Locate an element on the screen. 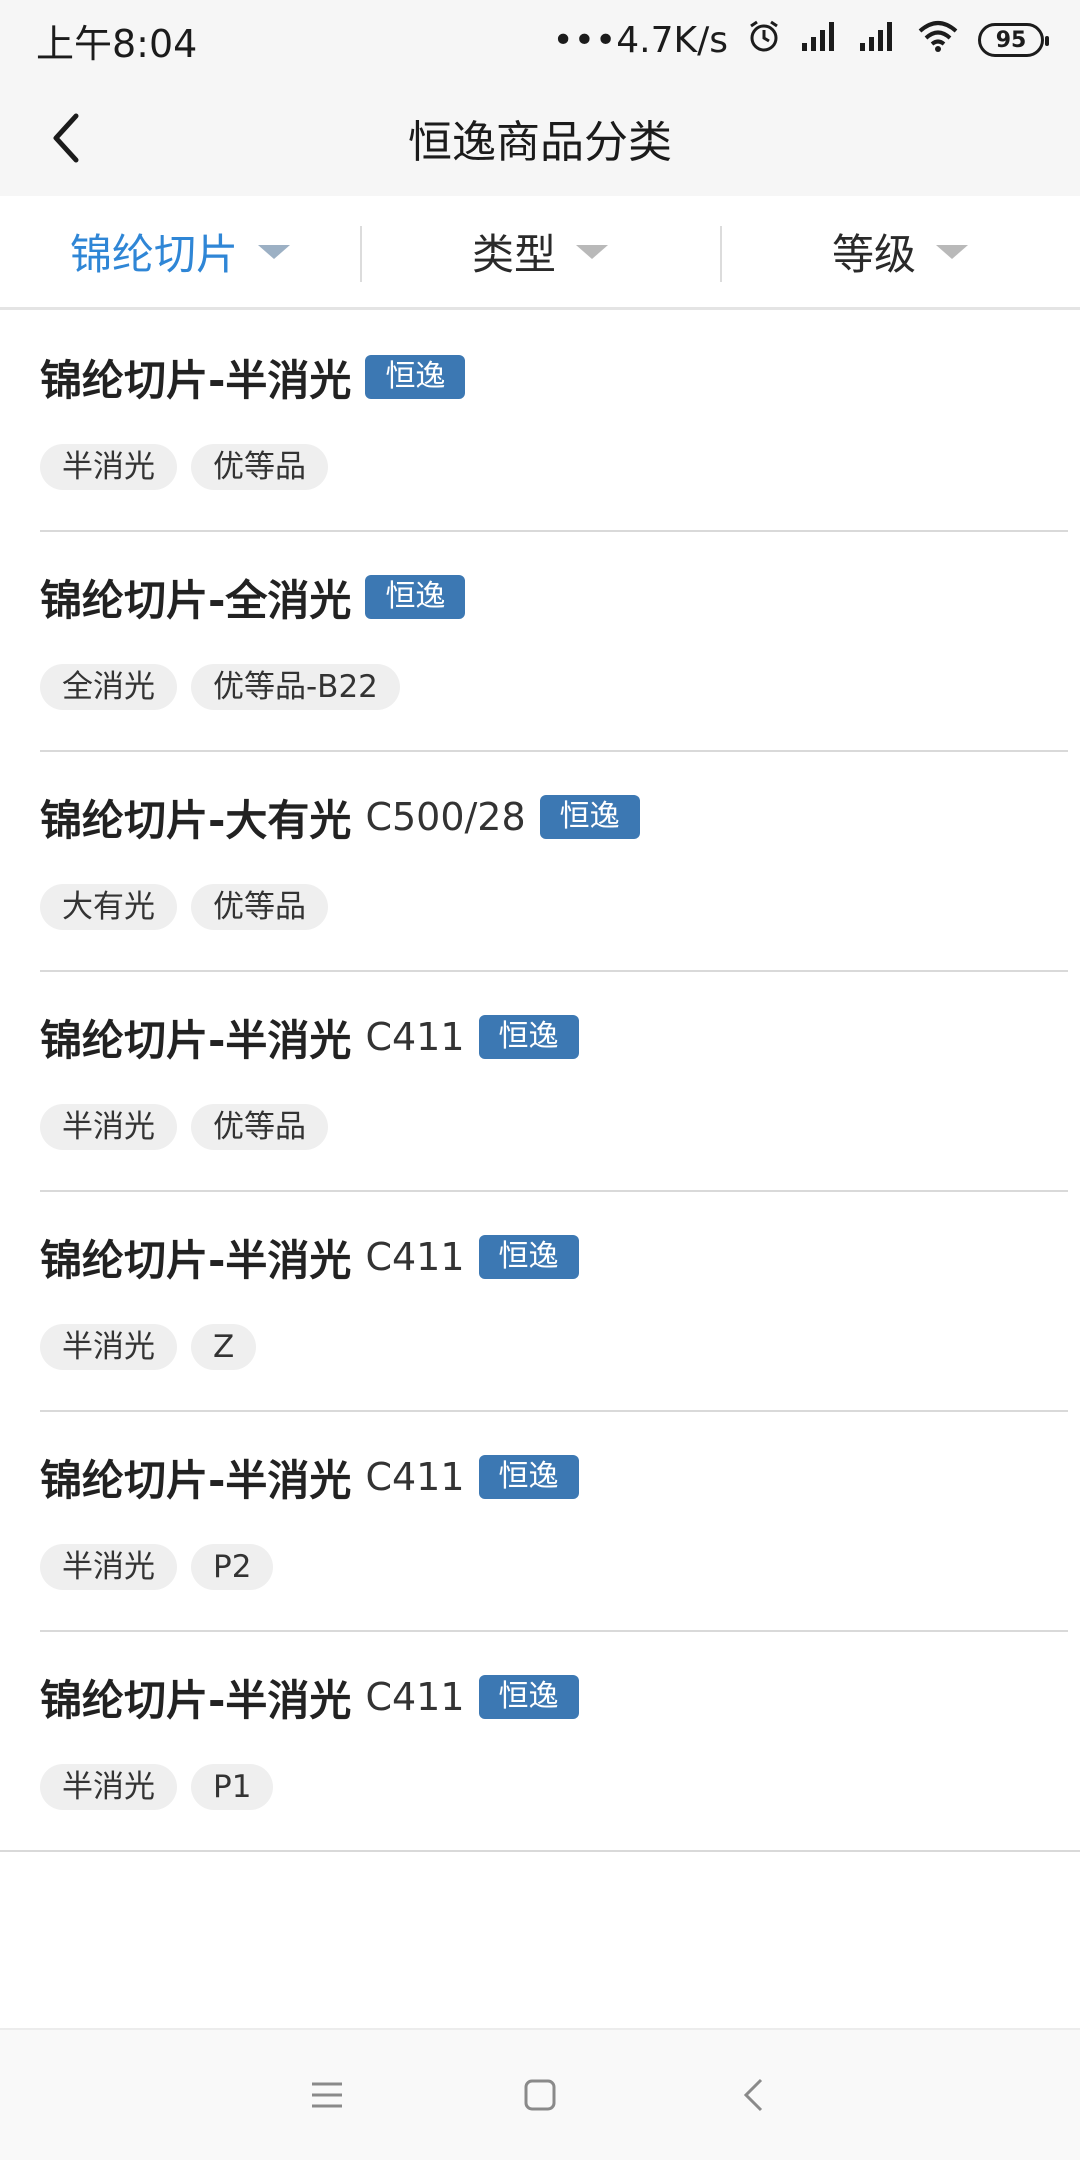  chevron-left-icon is located at coordinates (66, 138).